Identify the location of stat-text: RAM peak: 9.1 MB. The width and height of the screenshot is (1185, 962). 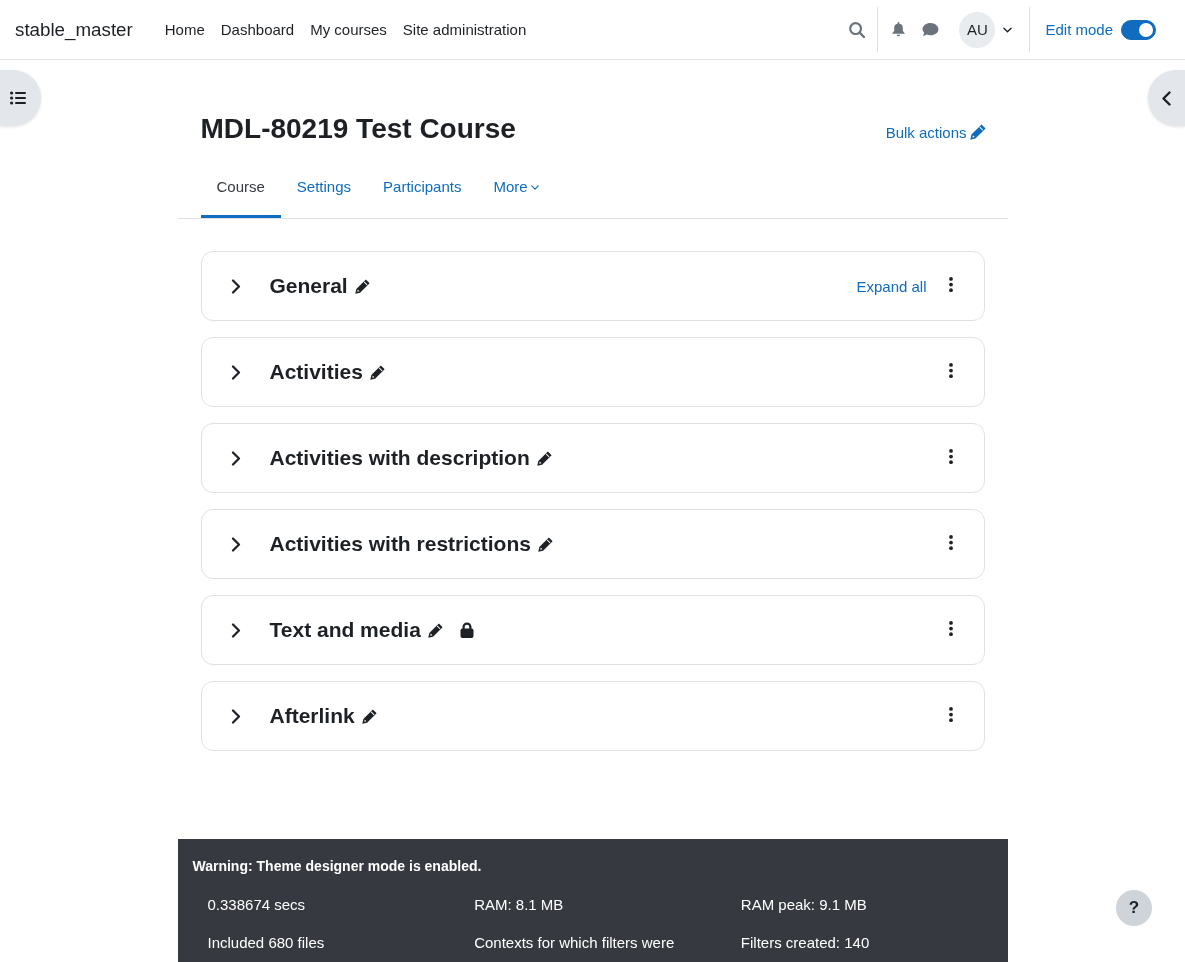
(804, 905).